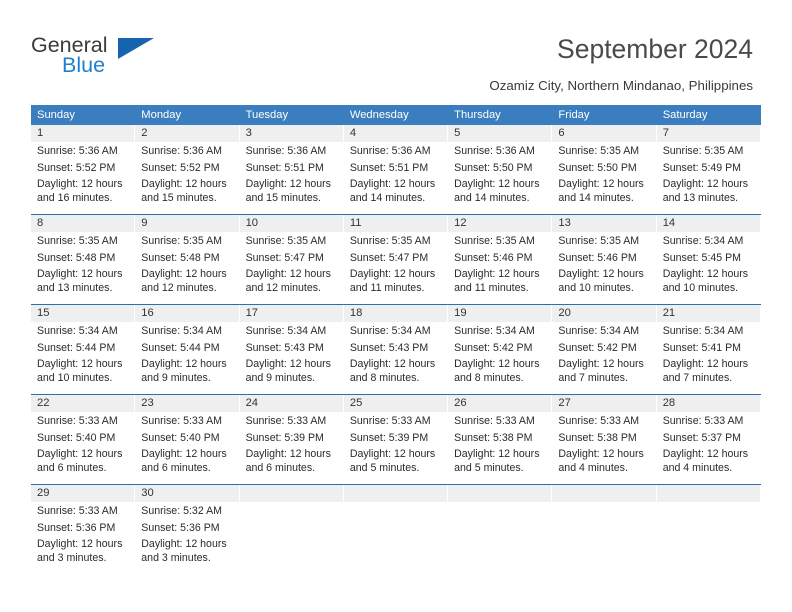 The height and width of the screenshot is (612, 792). Describe the element at coordinates (500, 223) in the screenshot. I see `day-number: 12` at that location.